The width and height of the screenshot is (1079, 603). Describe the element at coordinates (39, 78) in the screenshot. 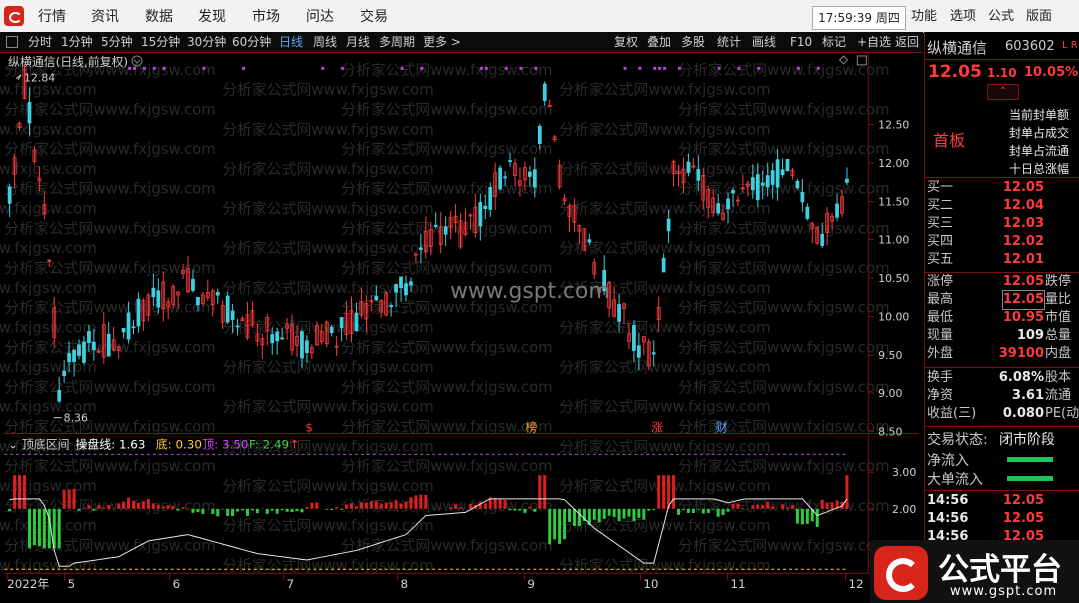

I see `high-price-label: 12.84` at that location.